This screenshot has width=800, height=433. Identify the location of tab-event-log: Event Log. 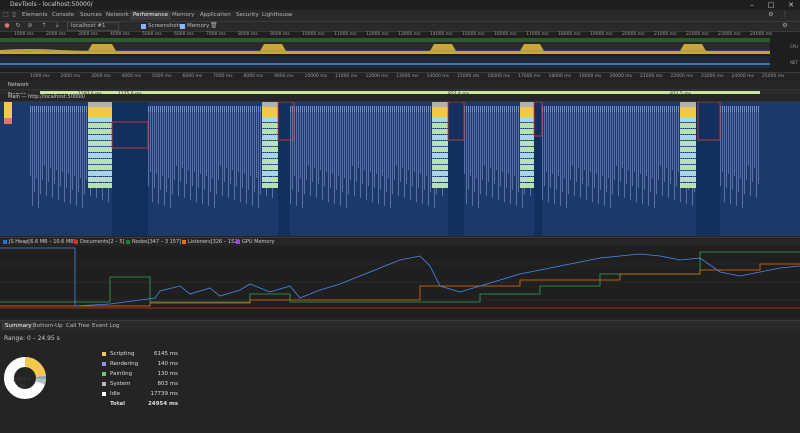
(105, 326).